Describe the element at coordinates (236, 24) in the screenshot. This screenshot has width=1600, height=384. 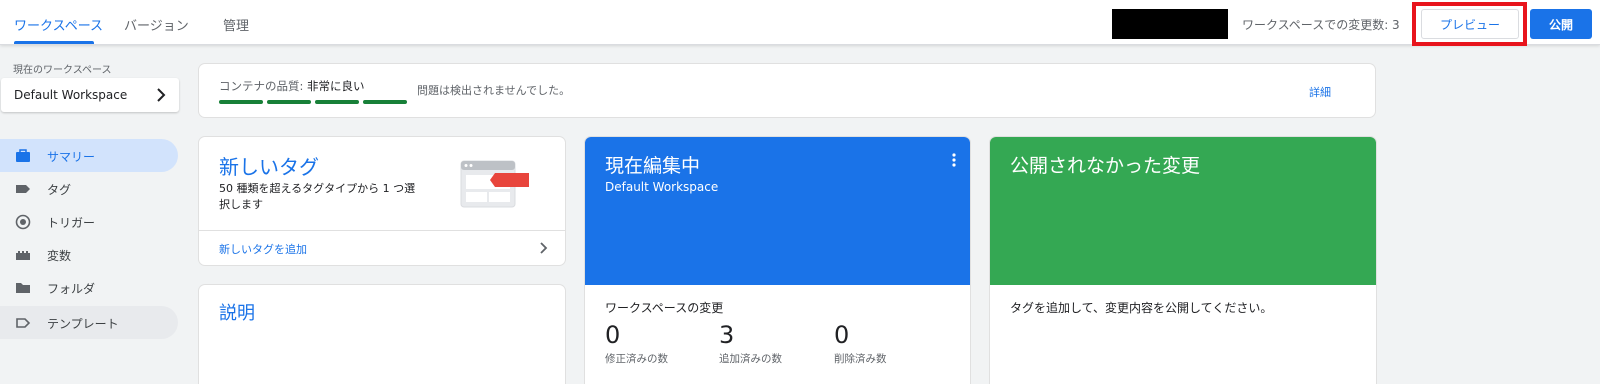
I see `tab-admin: 管理` at that location.